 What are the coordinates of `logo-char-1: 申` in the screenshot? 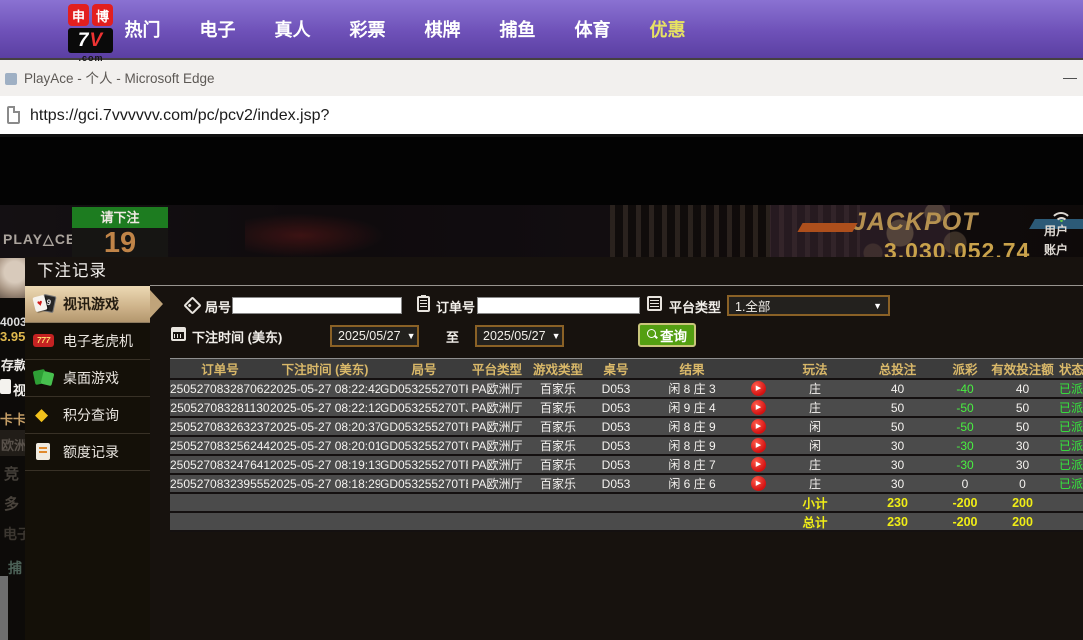 It's located at (78, 15).